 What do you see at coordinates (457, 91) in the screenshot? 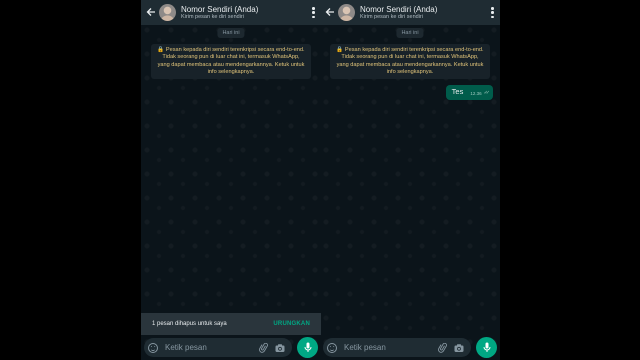
I see `message-text: Tes` at bounding box center [457, 91].